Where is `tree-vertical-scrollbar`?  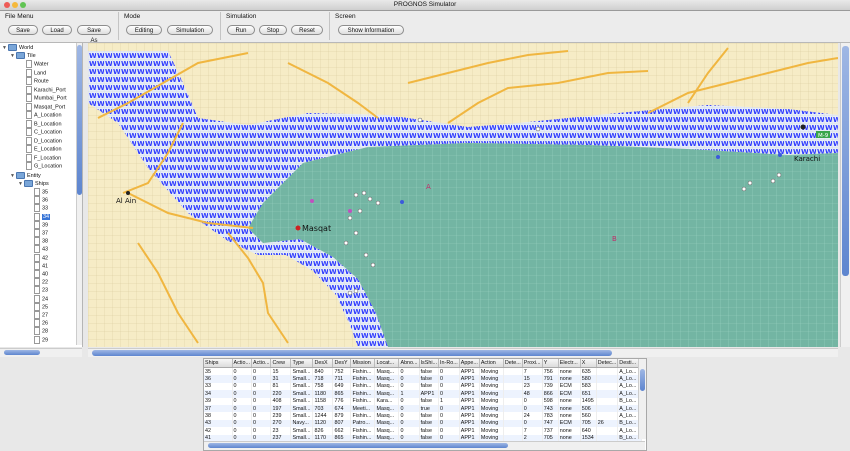
tree-vertical-scrollbar is located at coordinates (79, 194).